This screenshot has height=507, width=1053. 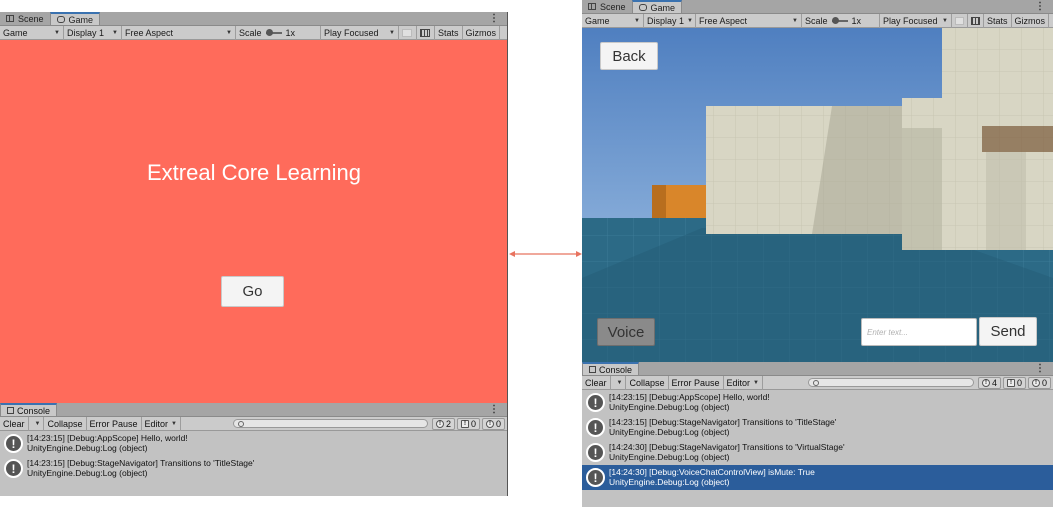 What do you see at coordinates (989, 382) in the screenshot?
I see `info-count-toggle: ! 4` at bounding box center [989, 382].